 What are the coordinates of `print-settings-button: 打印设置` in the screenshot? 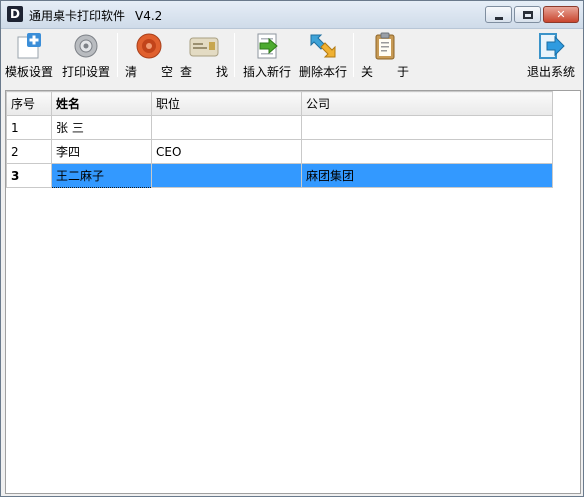 It's located at (86, 55).